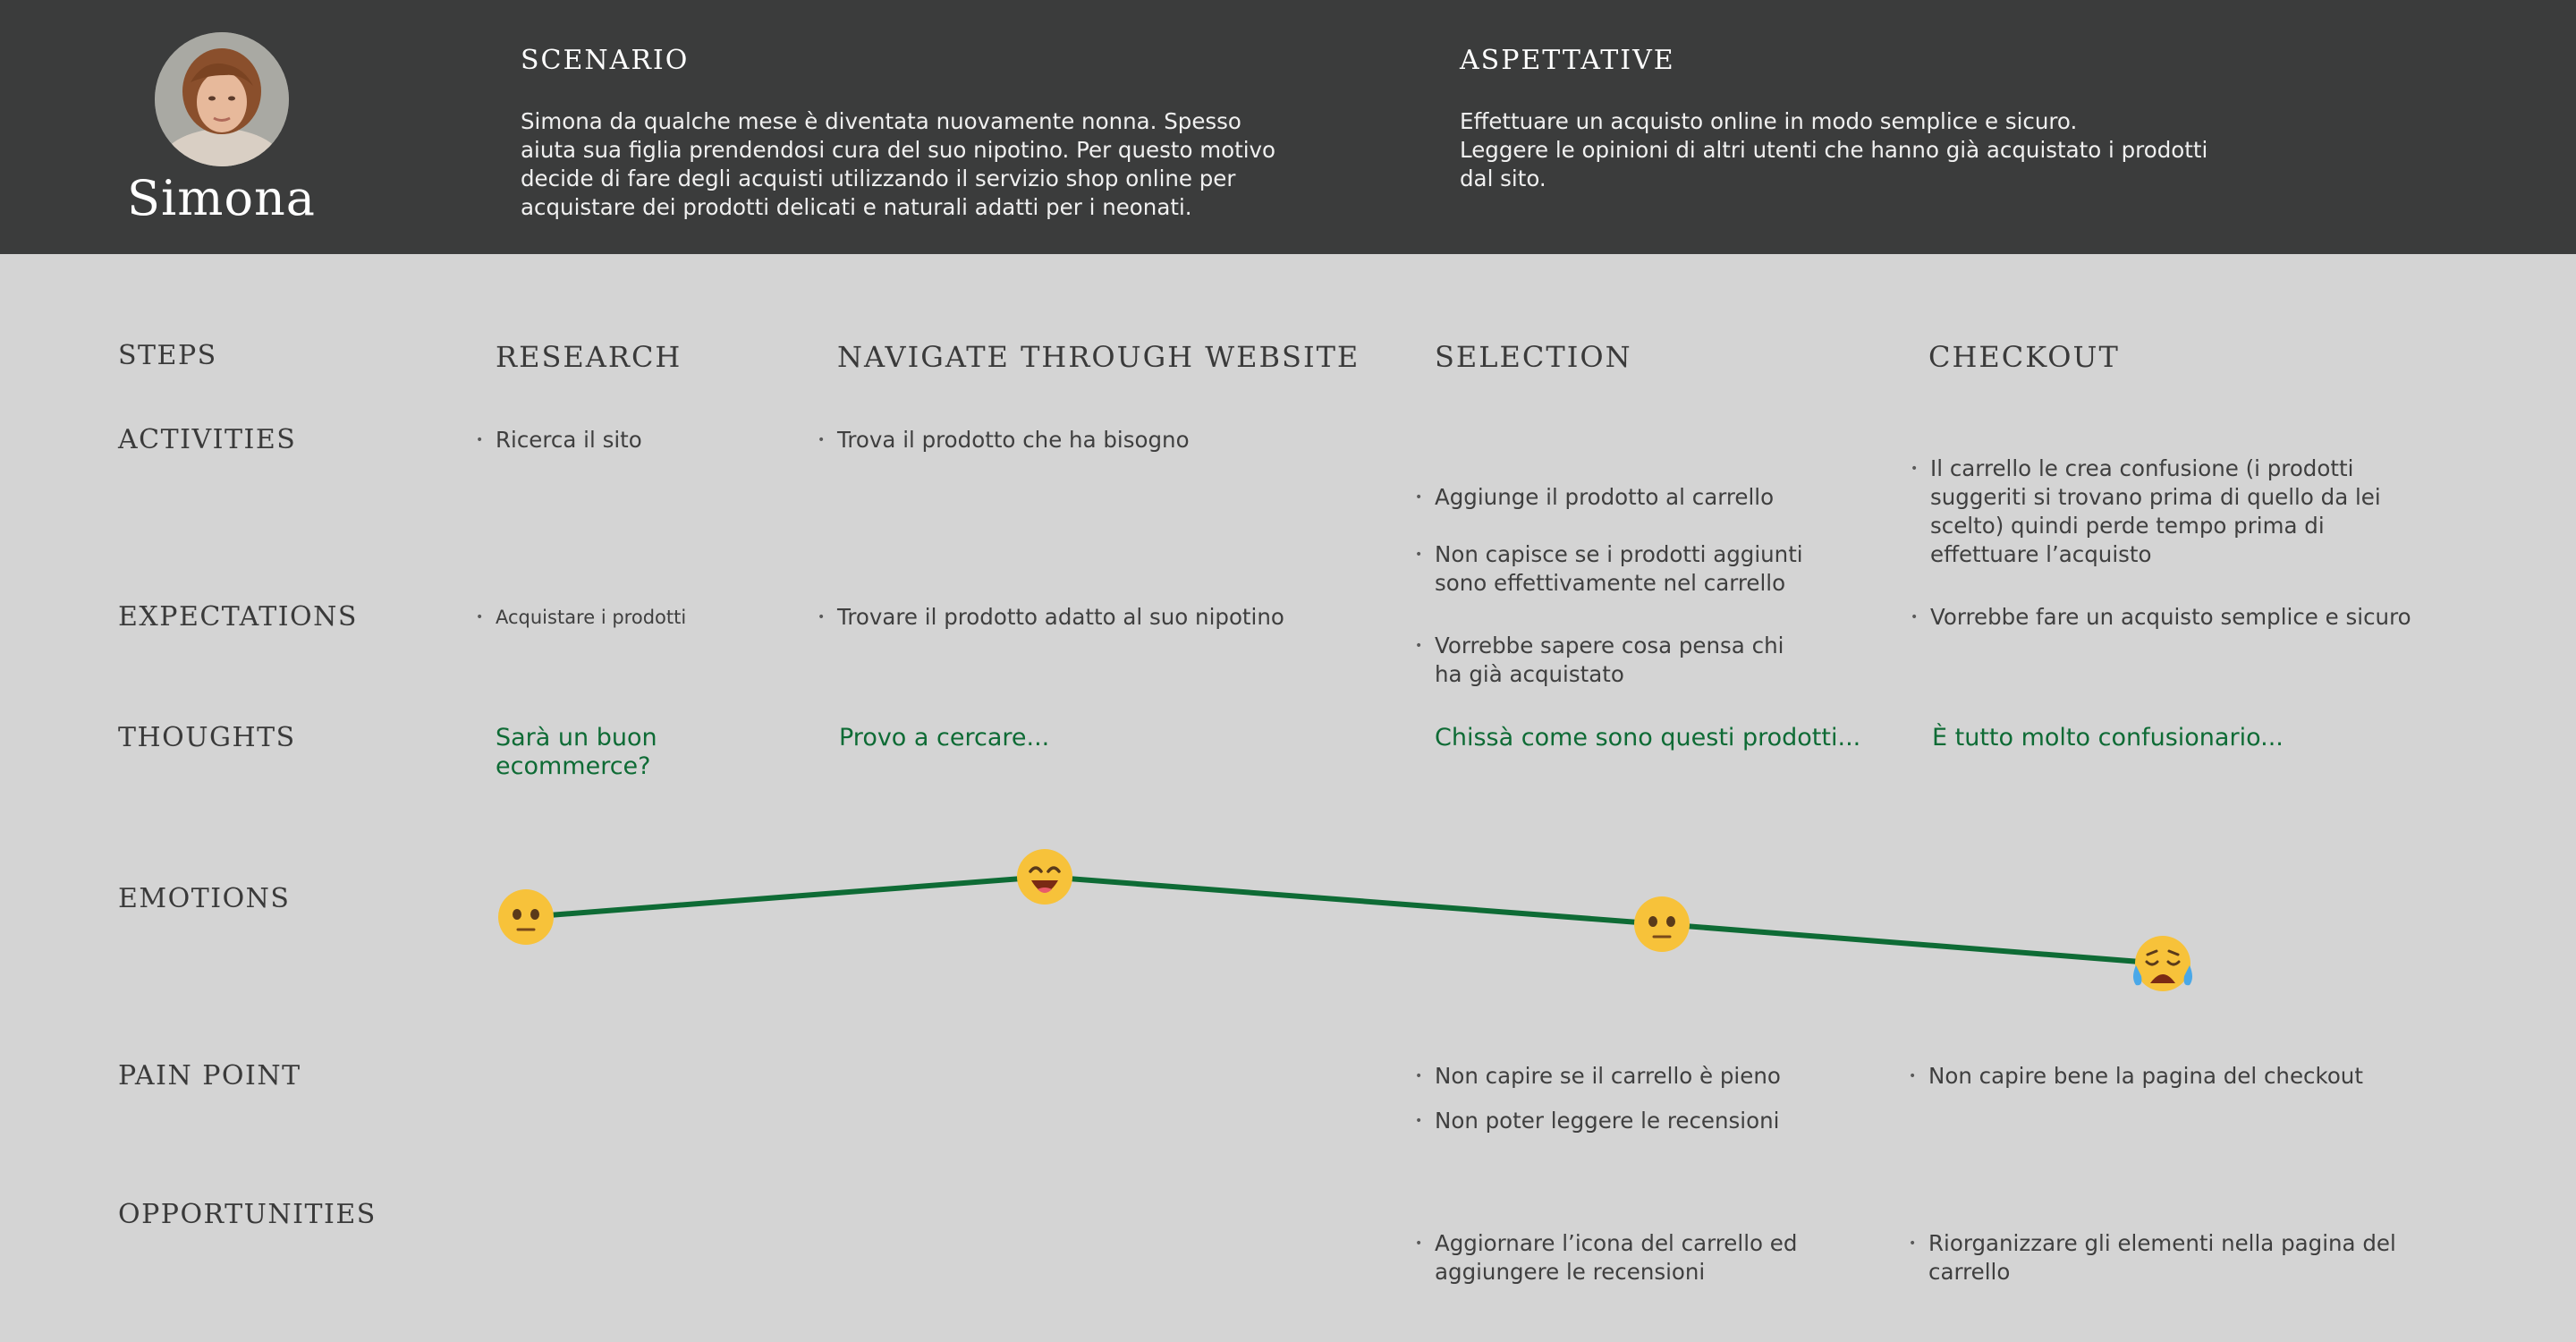 The width and height of the screenshot is (2576, 1342). Describe the element at coordinates (209, 1075) in the screenshot. I see `row-label-pain-point: PAIN POINT` at that location.